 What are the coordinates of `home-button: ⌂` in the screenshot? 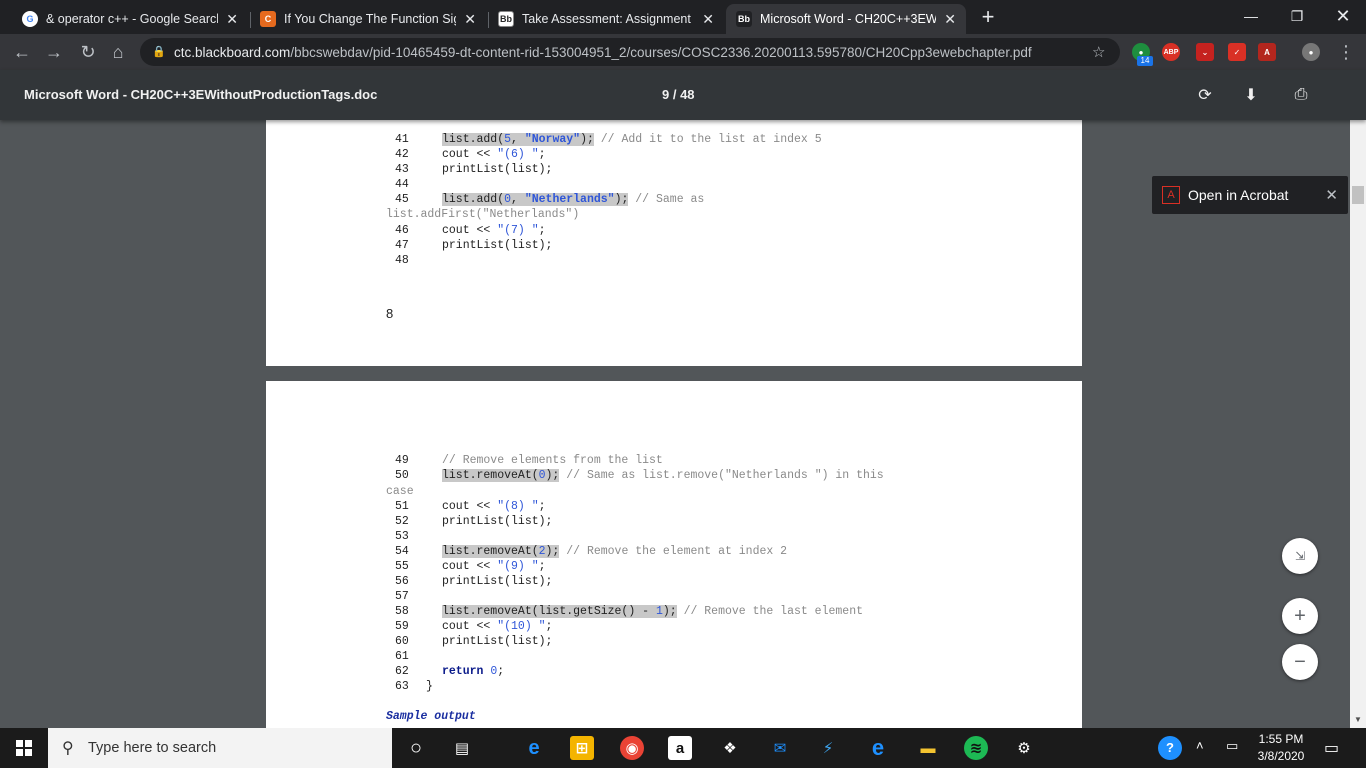 It's located at (118, 52).